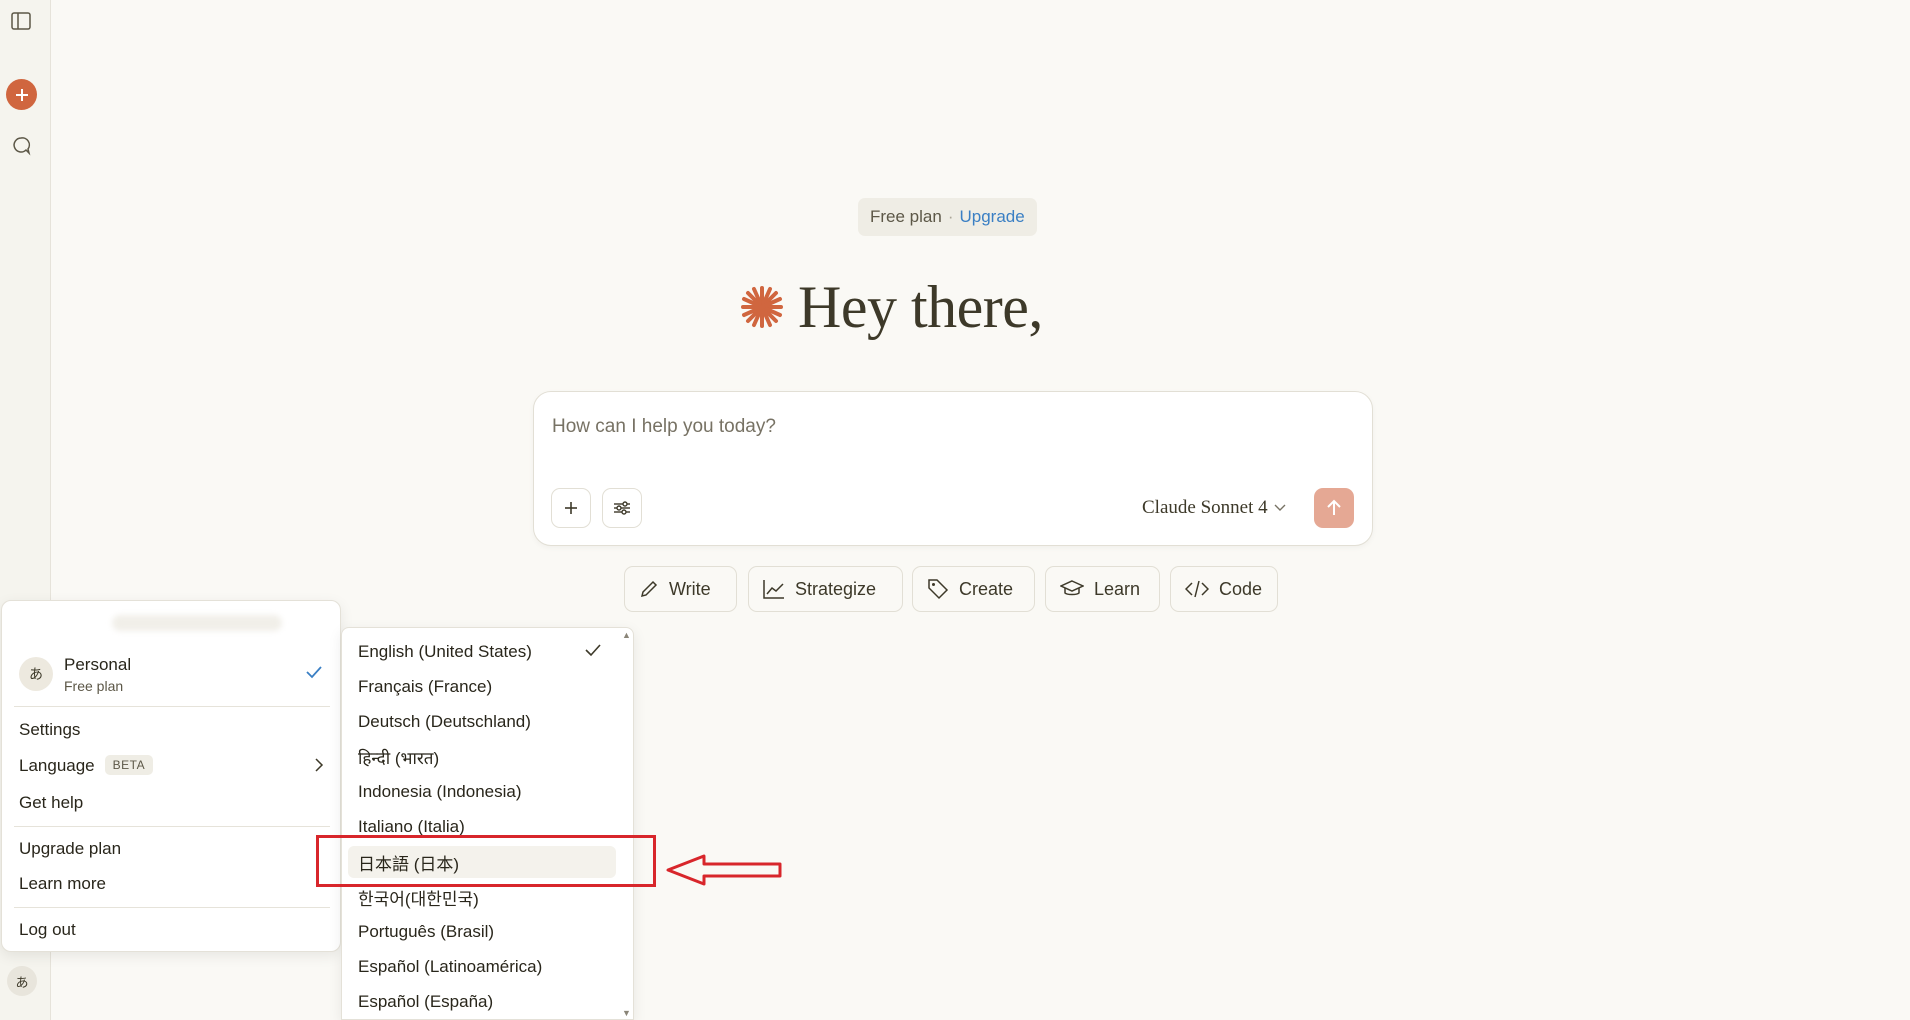  I want to click on pencil-icon, so click(649, 589).